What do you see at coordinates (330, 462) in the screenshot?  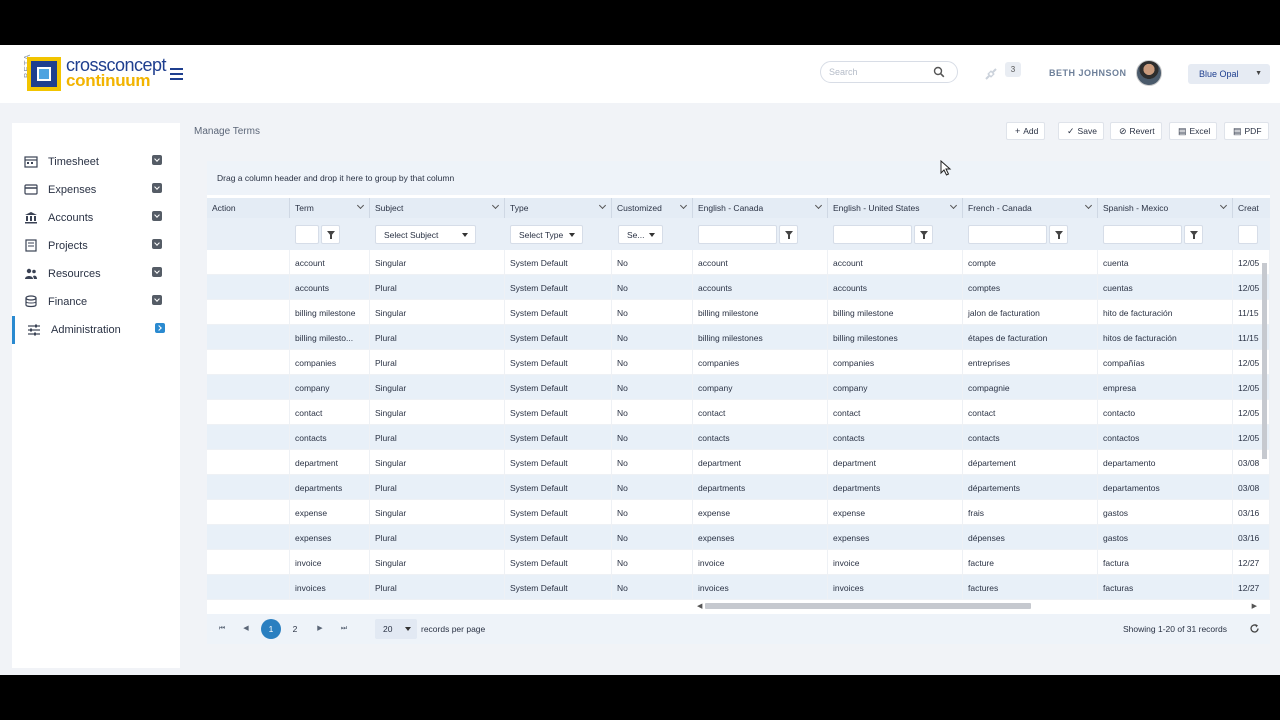 I see `term-cell: department` at bounding box center [330, 462].